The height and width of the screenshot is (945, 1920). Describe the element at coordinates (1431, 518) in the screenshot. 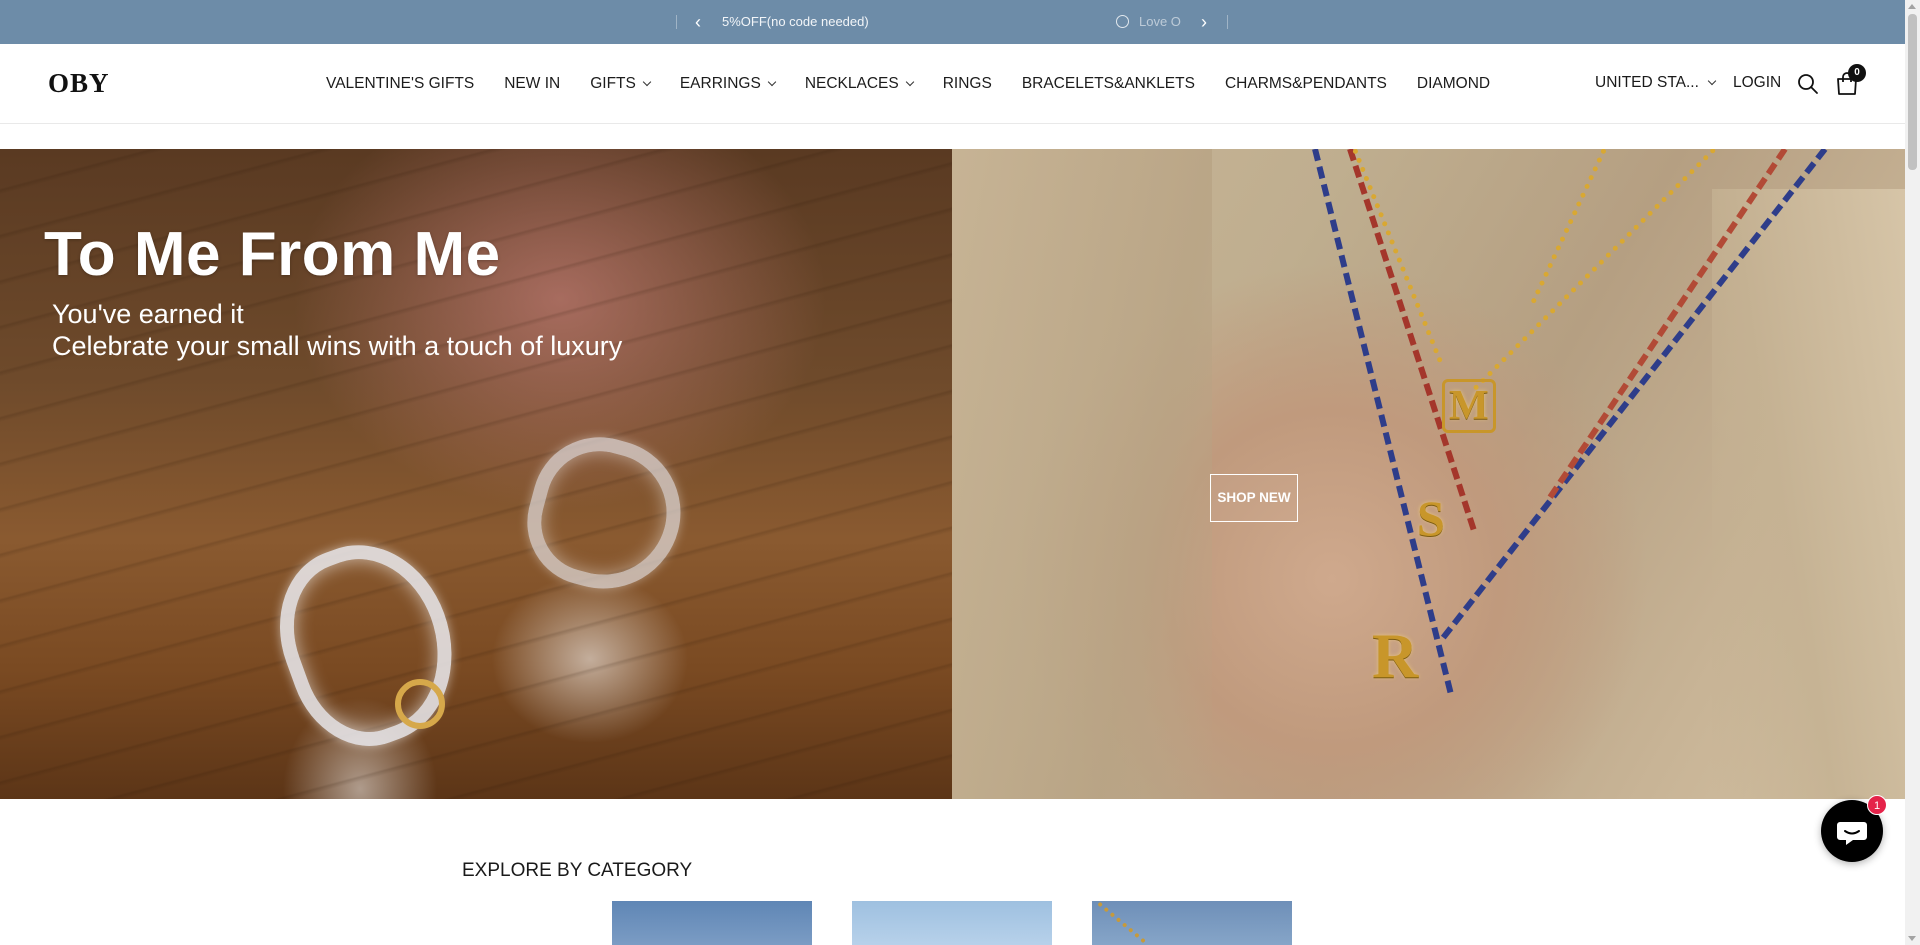

I see `pendant-s: S` at that location.